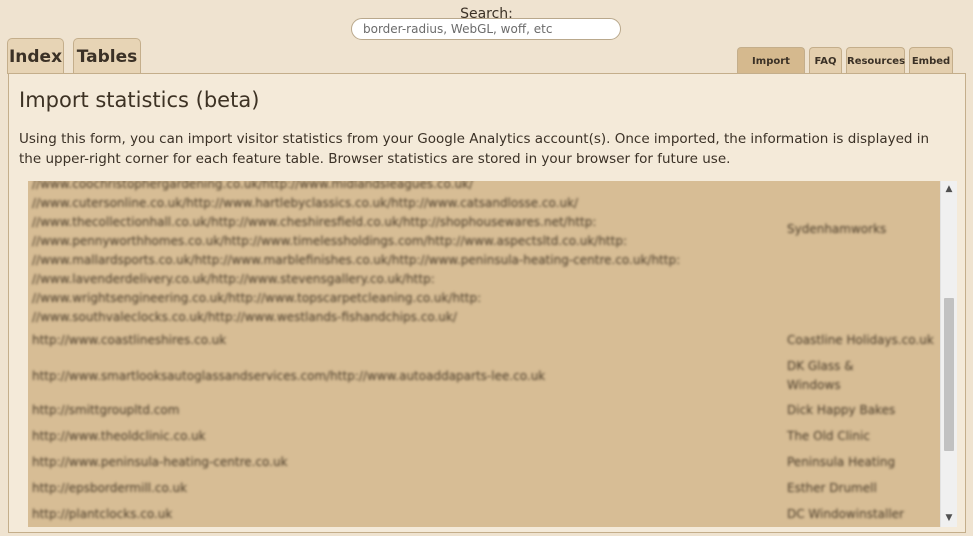 This screenshot has width=973, height=536. What do you see at coordinates (949, 518) in the screenshot?
I see `scroll-down-arrow-icon: ▼` at bounding box center [949, 518].